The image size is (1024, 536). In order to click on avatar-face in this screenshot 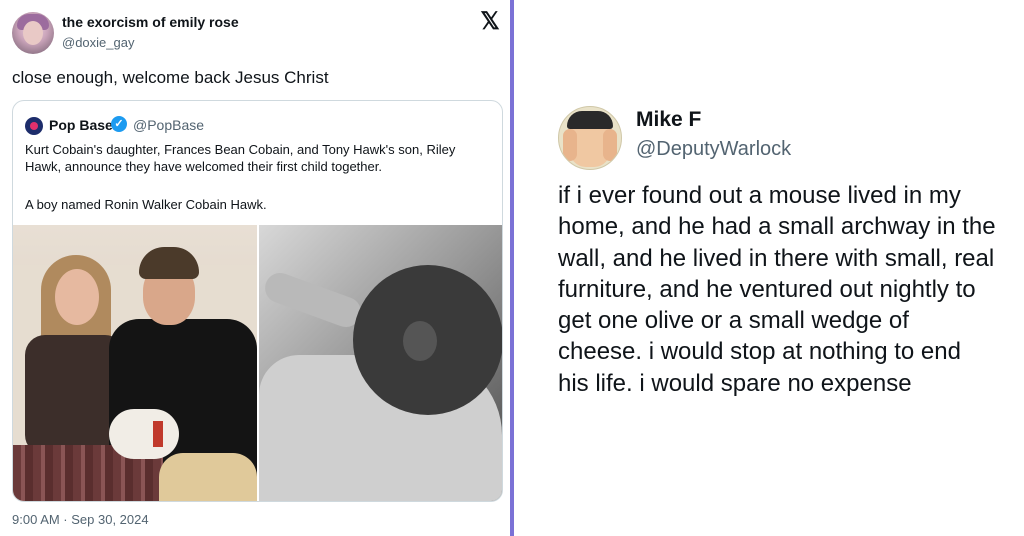, I will do `click(33, 33)`.